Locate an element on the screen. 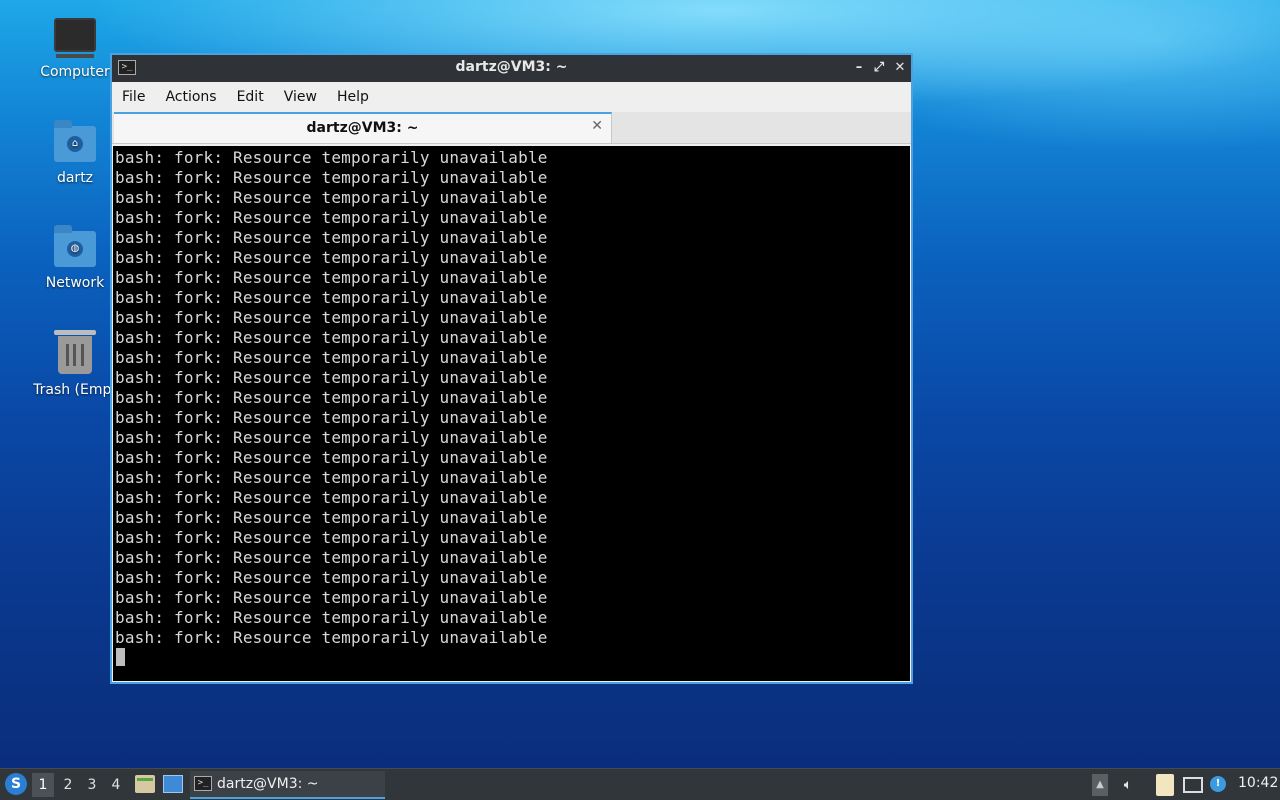 The image size is (1280, 800). clipboard-icon is located at coordinates (1165, 785).